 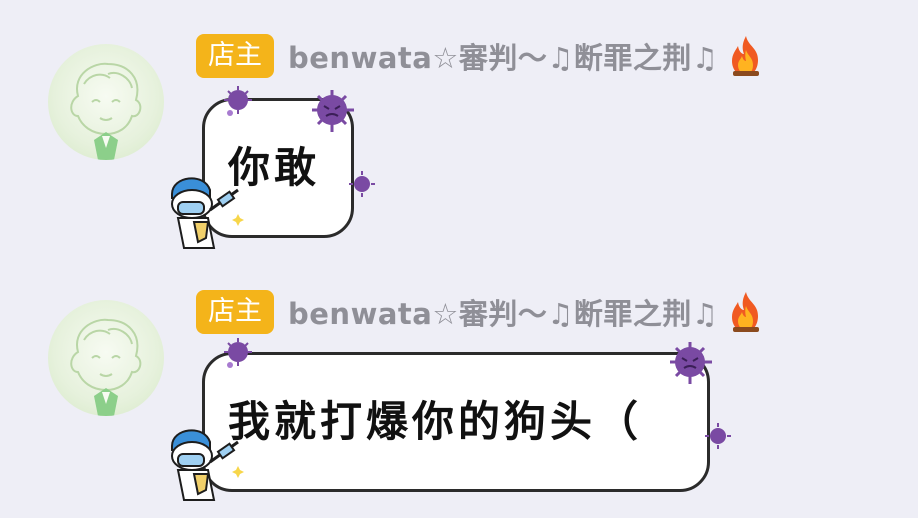 I want to click on message-text: 我就打爆你的狗头（, so click(x=435, y=421).